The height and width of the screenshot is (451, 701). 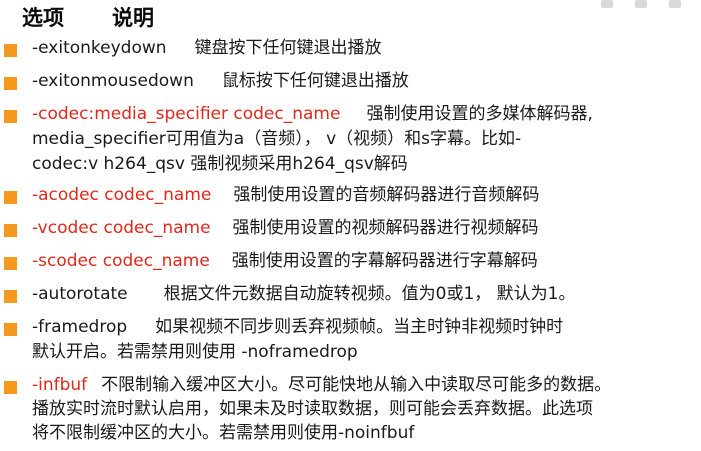 What do you see at coordinates (384, 261) in the screenshot?
I see `option-description: 强制使用设置的字幕解码器进行字幕解码` at bounding box center [384, 261].